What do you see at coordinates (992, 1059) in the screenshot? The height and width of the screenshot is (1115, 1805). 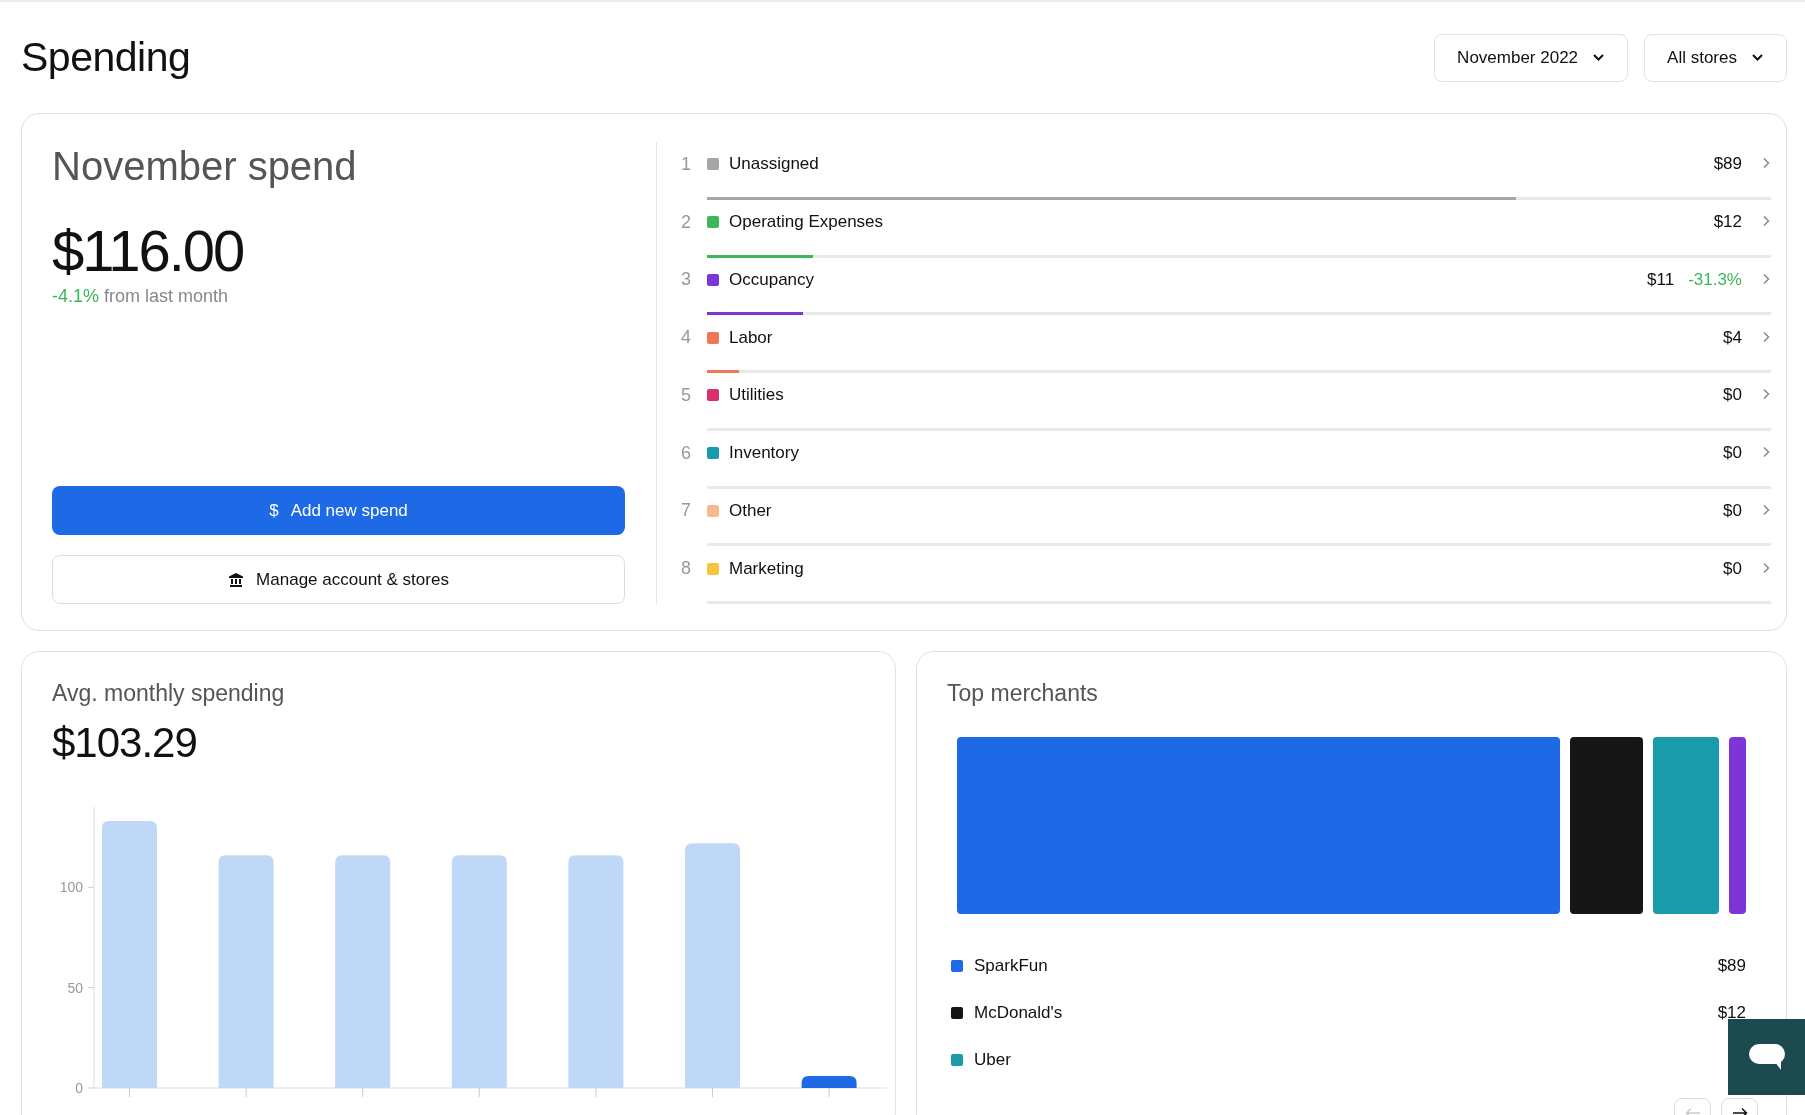 I see `merchant-name: Uber` at bounding box center [992, 1059].